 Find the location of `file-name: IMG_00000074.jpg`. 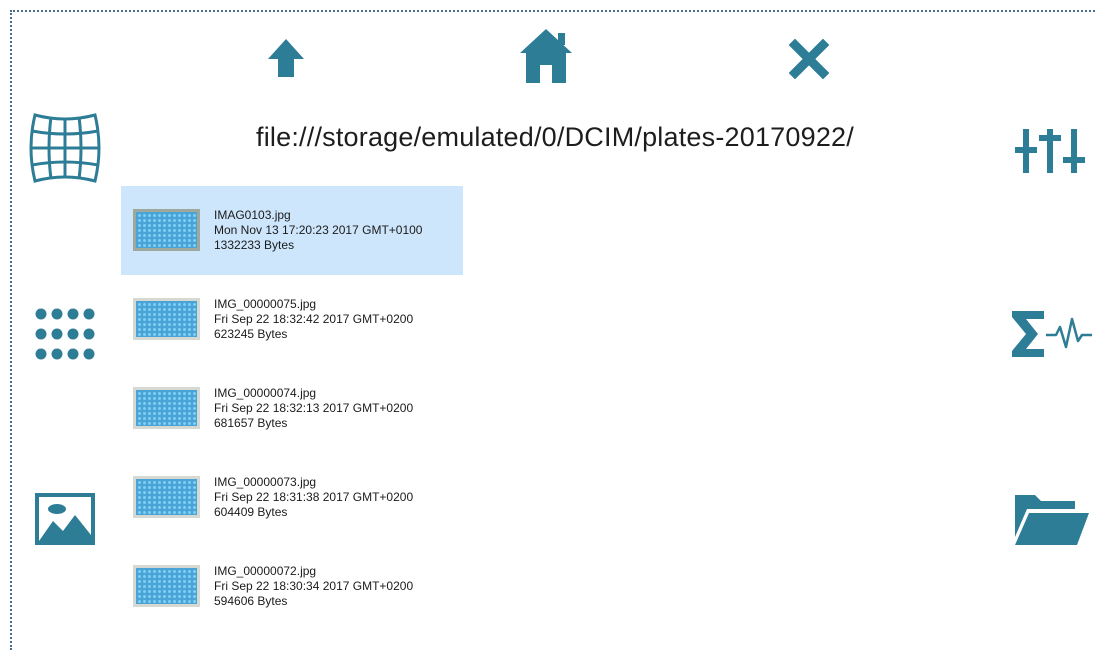

file-name: IMG_00000074.jpg is located at coordinates (265, 393).